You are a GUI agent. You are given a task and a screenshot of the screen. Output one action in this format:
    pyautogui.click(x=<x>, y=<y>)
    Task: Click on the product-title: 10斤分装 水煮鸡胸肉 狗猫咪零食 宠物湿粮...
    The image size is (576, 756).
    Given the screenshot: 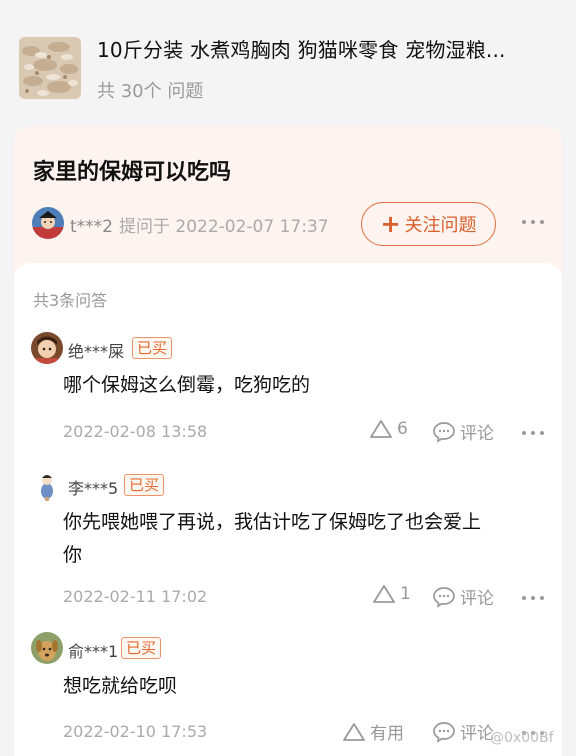 What is the action you would take?
    pyautogui.click(x=301, y=50)
    